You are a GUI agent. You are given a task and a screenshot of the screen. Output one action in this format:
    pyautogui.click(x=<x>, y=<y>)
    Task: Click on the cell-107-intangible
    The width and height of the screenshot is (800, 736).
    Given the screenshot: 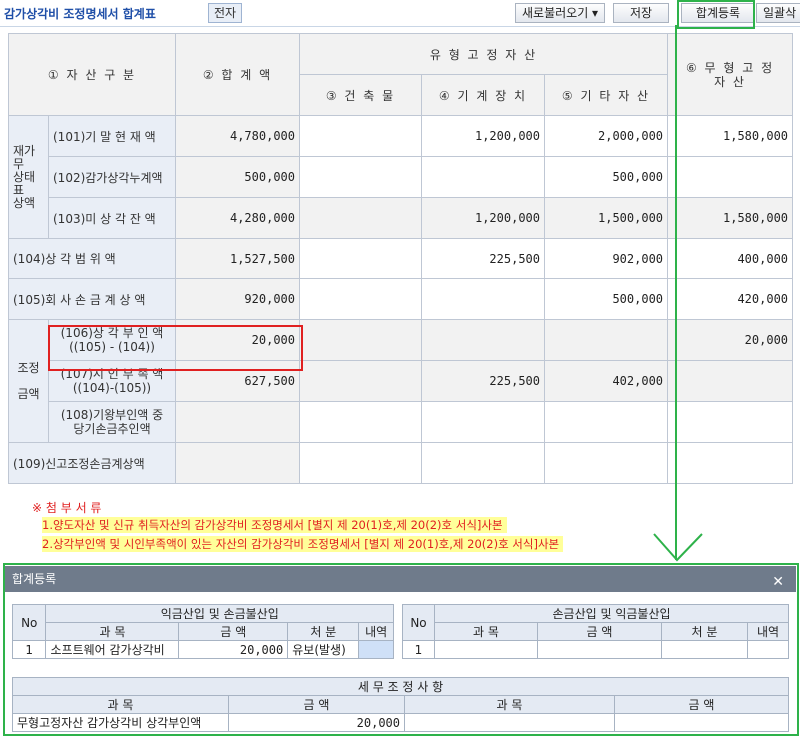 What is the action you would take?
    pyautogui.click(x=730, y=381)
    